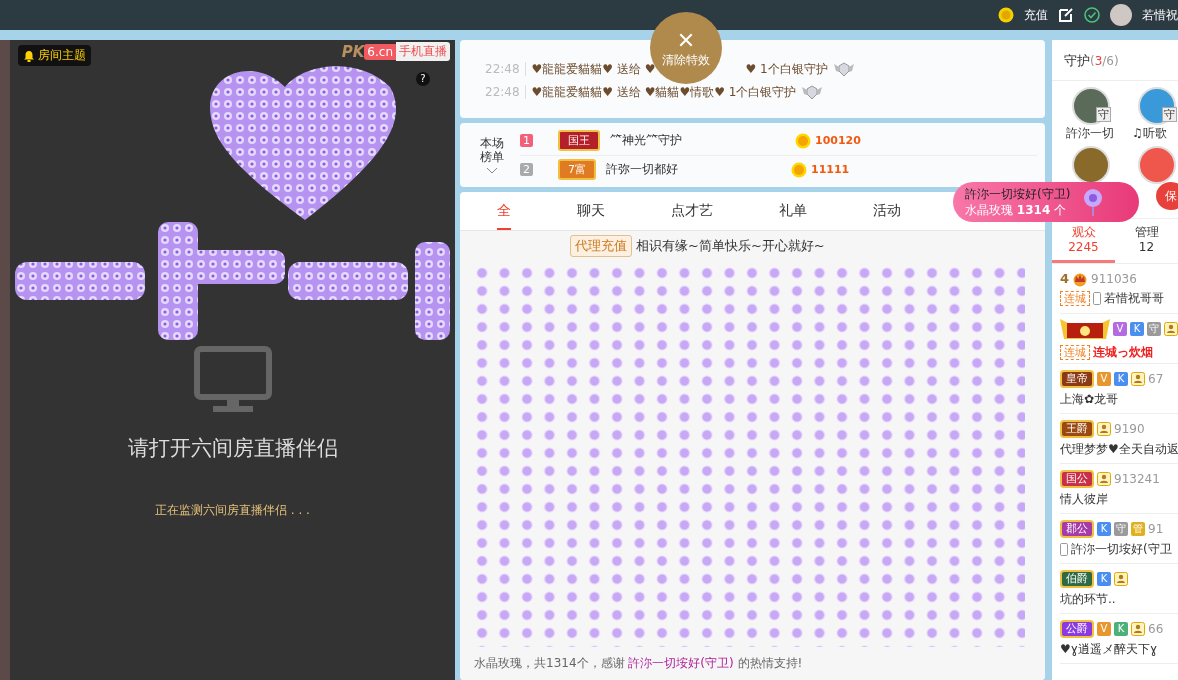  I want to click on recharge-link: 充值, so click(1036, 15).